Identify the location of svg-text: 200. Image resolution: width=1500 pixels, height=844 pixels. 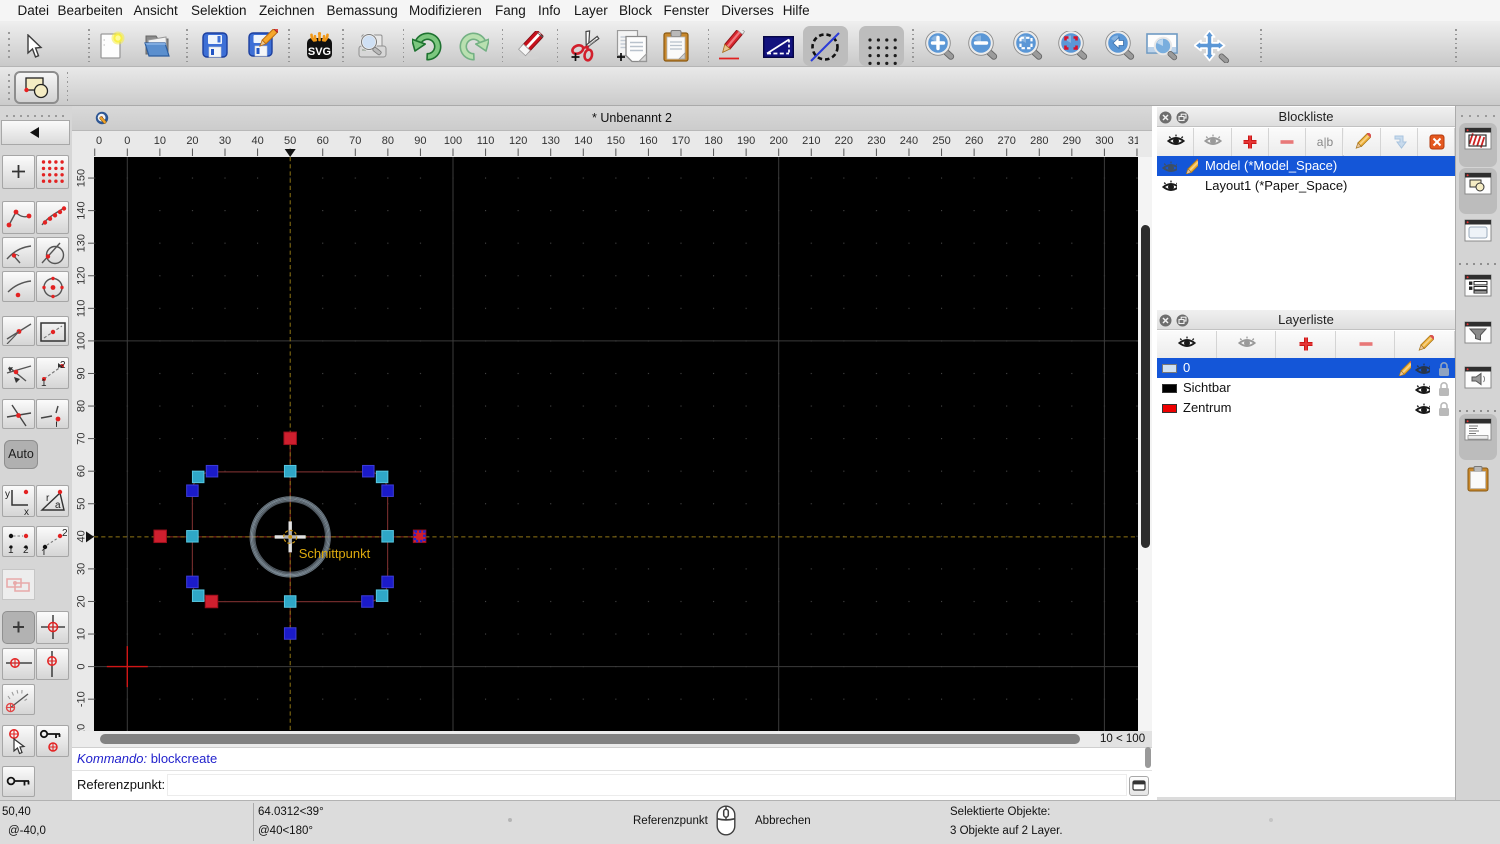
(779, 141).